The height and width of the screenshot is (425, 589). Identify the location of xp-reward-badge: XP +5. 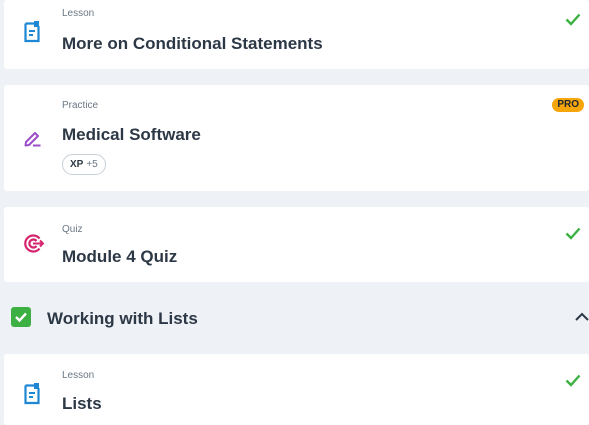
(84, 164).